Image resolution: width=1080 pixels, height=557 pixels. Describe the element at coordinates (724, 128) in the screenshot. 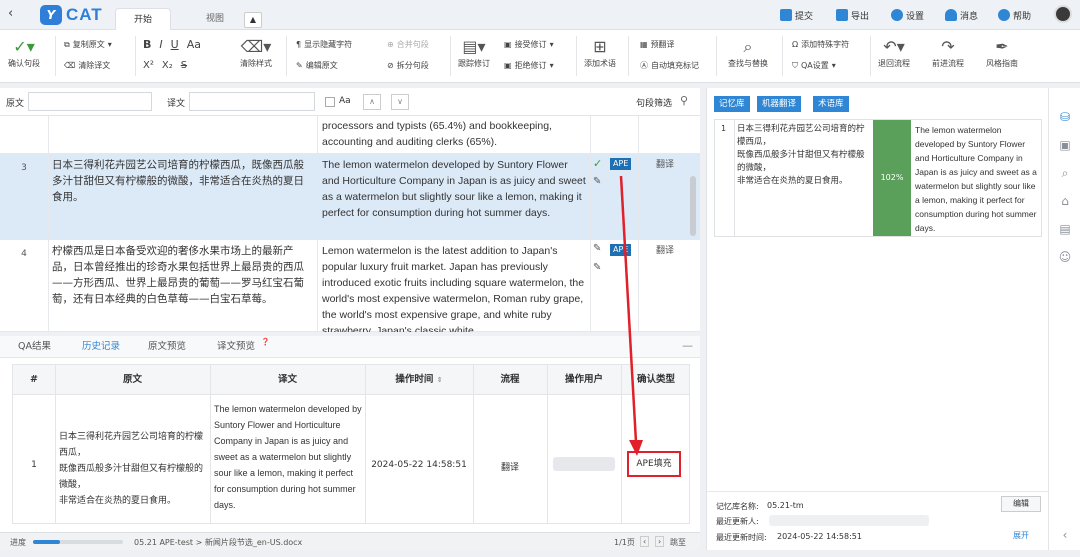

I see `tm-match-num: 1` at that location.